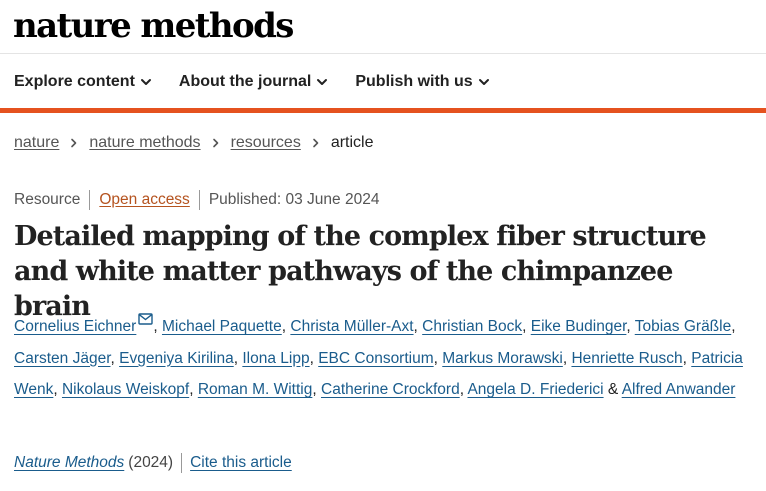  What do you see at coordinates (294, 199) in the screenshot?
I see `published-date: Published: 03 June 2024` at bounding box center [294, 199].